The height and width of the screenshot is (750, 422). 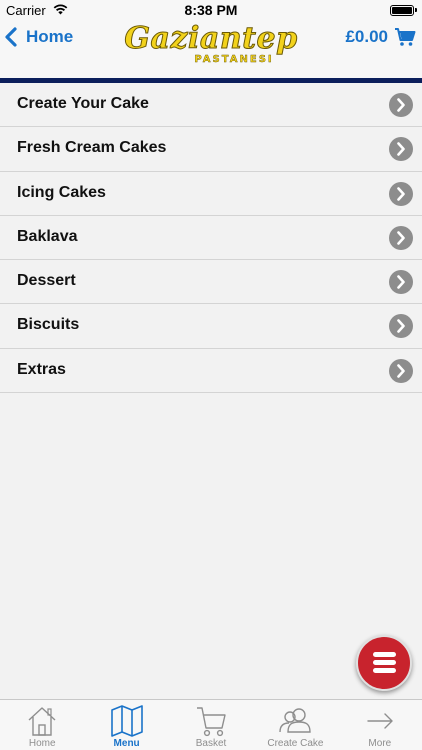 I want to click on tab-basket: Basket, so click(x=211, y=725).